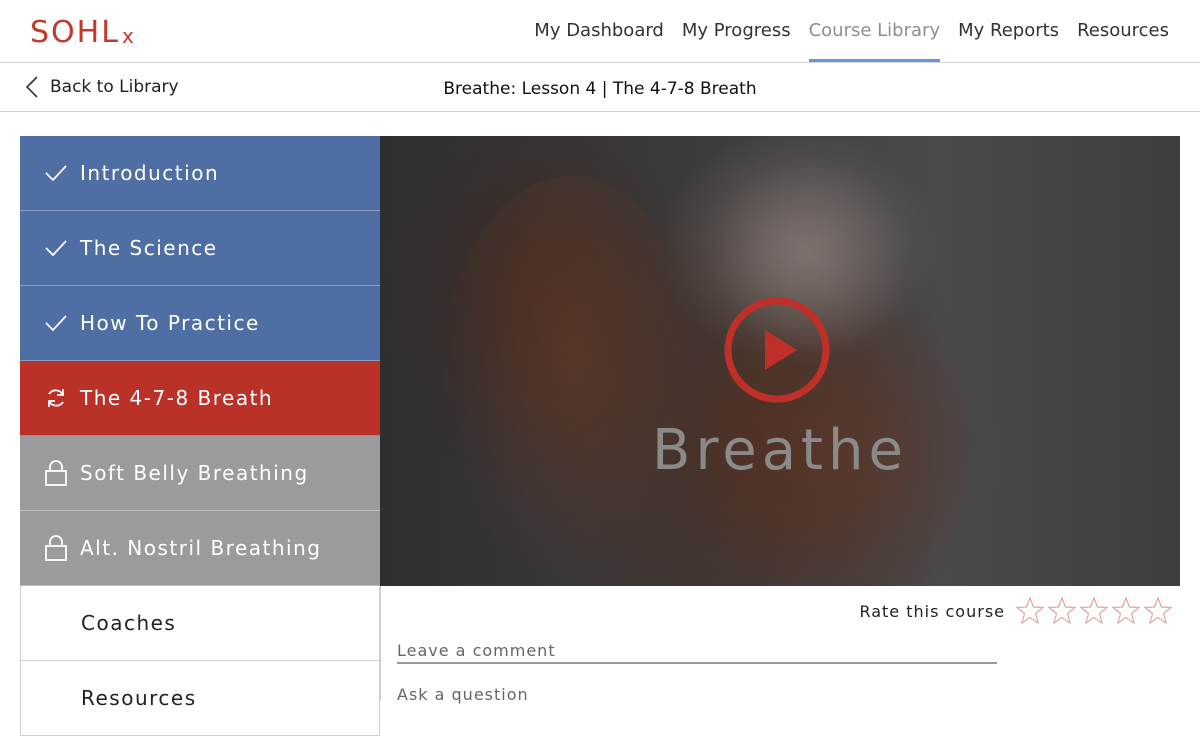  Describe the element at coordinates (697, 651) in the screenshot. I see `comment-input` at that location.